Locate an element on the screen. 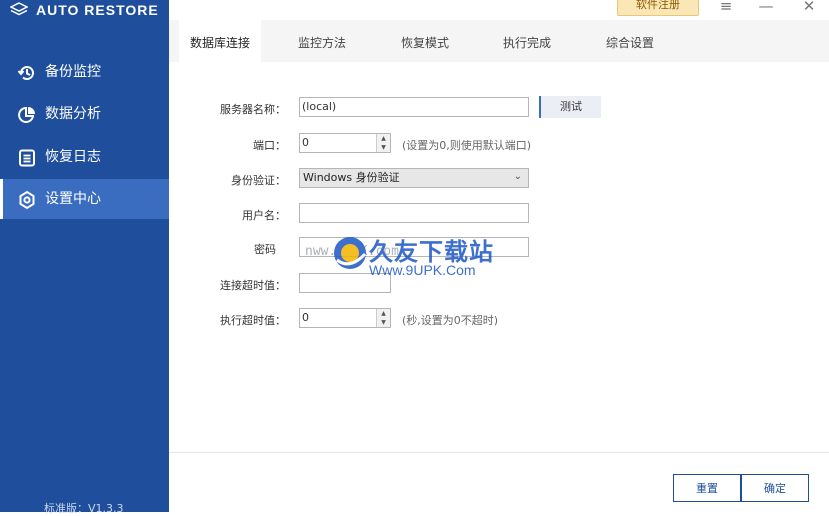  menu-icon: ≡ is located at coordinates (726, 8).